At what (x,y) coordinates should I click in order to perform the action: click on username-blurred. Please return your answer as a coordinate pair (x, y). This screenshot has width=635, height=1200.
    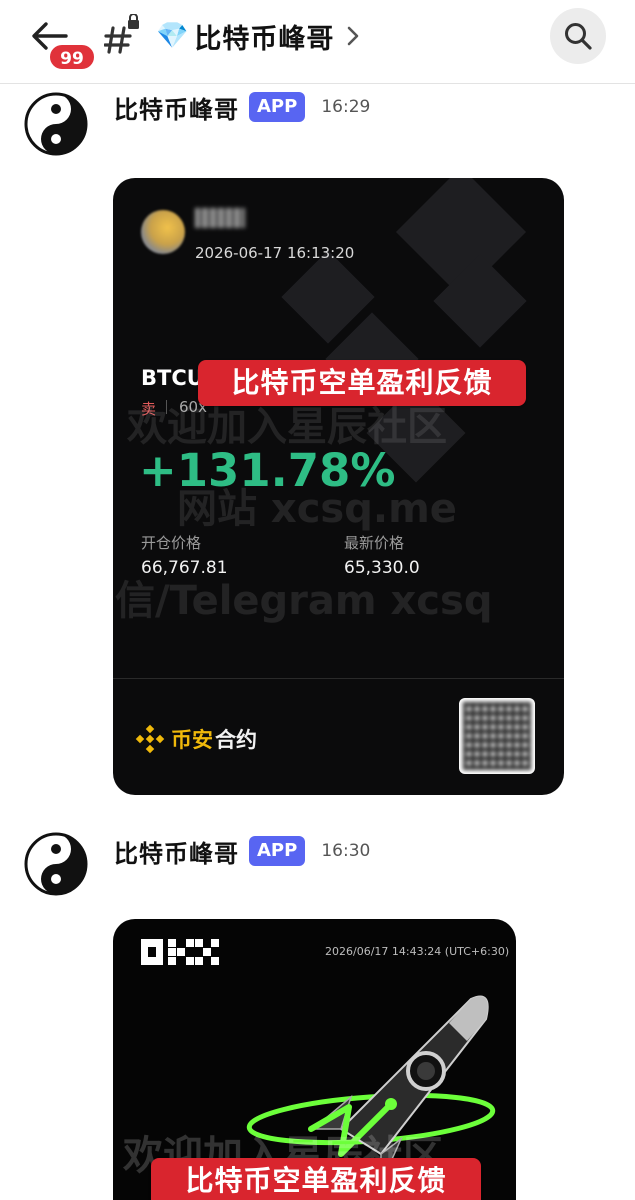
    Looking at the image, I should click on (220, 218).